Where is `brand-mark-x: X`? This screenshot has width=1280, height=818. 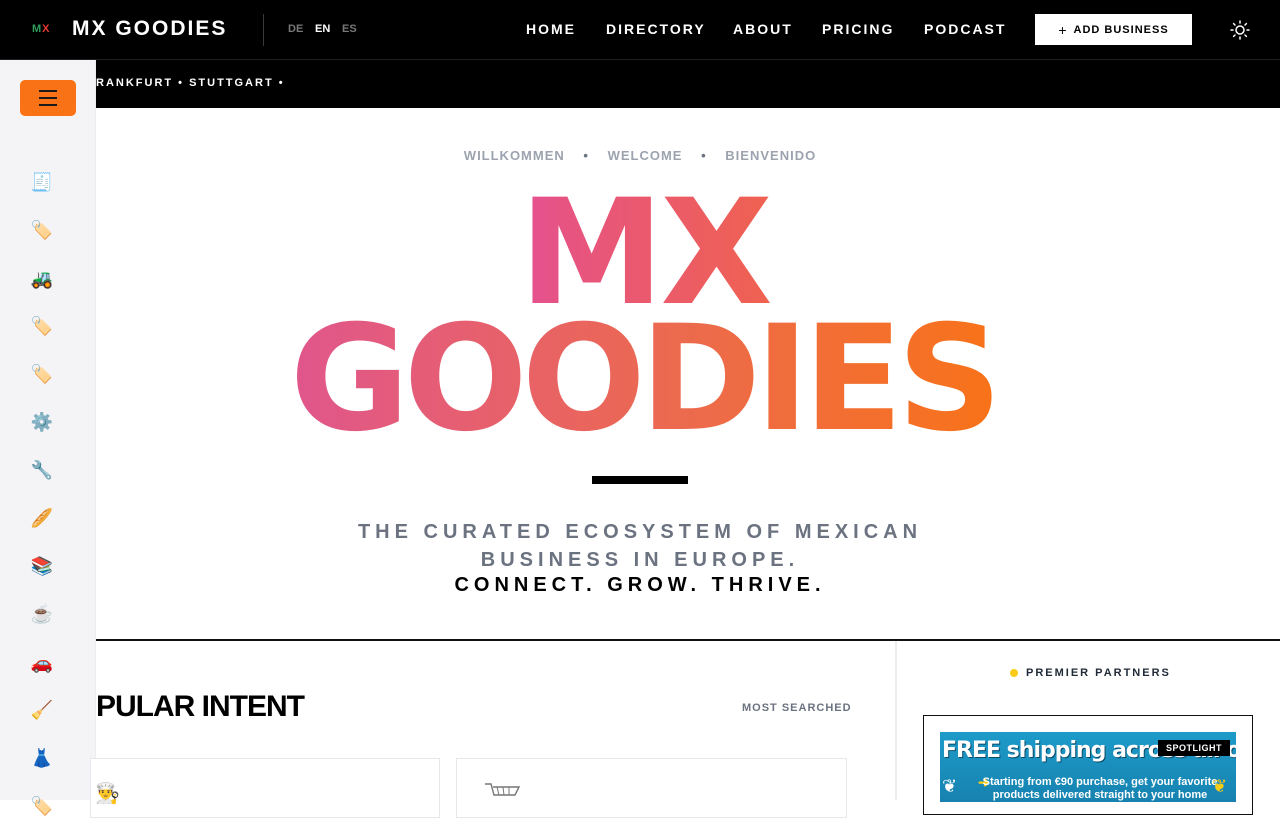 brand-mark-x: X is located at coordinates (46, 29).